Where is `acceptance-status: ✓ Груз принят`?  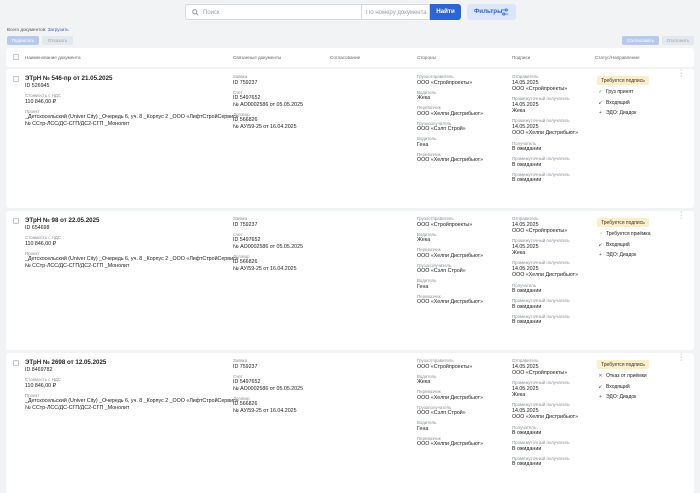 acceptance-status: ✓ Груз принят is located at coordinates (623, 92).